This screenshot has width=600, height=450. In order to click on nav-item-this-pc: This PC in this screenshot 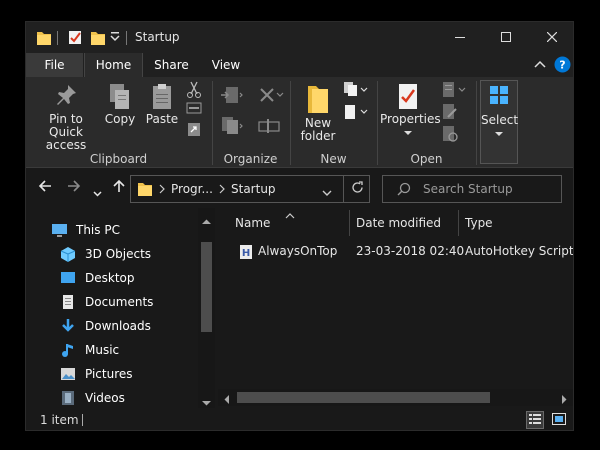, I will do `click(85, 230)`.